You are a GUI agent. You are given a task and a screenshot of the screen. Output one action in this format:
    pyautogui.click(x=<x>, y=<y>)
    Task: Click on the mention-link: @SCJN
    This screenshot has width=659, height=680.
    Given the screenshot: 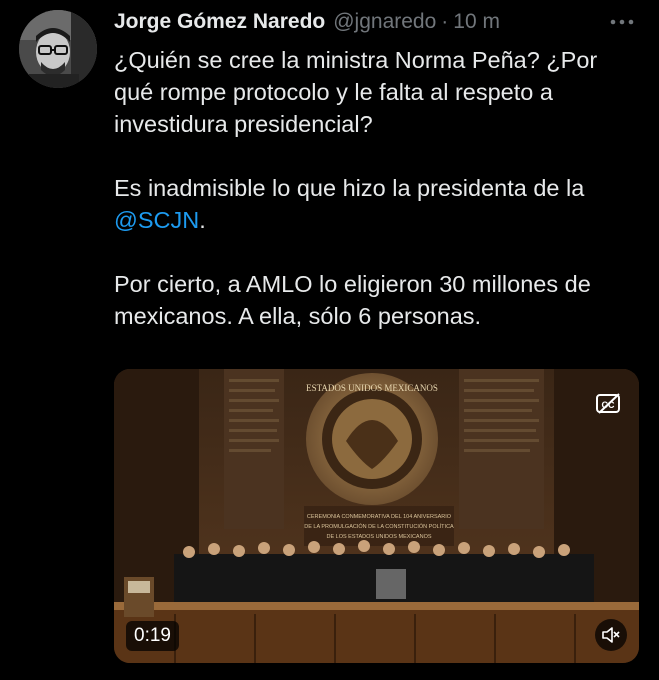 What is the action you would take?
    pyautogui.click(x=156, y=220)
    